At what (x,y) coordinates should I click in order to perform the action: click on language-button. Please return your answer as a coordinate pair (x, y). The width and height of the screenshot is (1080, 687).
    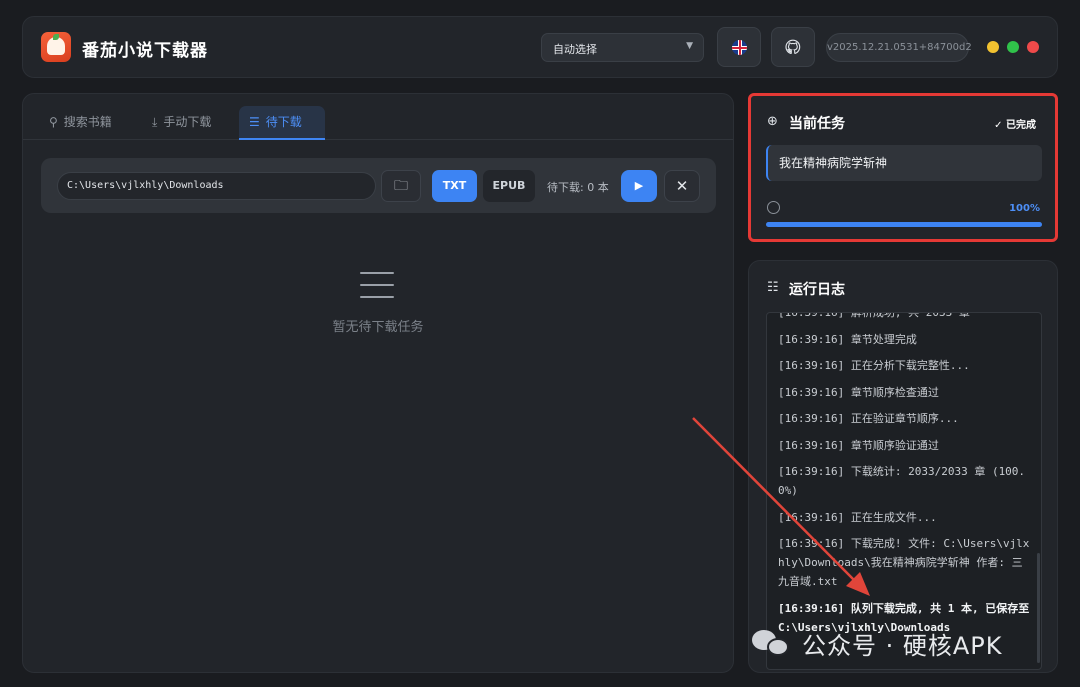
    Looking at the image, I should click on (739, 47).